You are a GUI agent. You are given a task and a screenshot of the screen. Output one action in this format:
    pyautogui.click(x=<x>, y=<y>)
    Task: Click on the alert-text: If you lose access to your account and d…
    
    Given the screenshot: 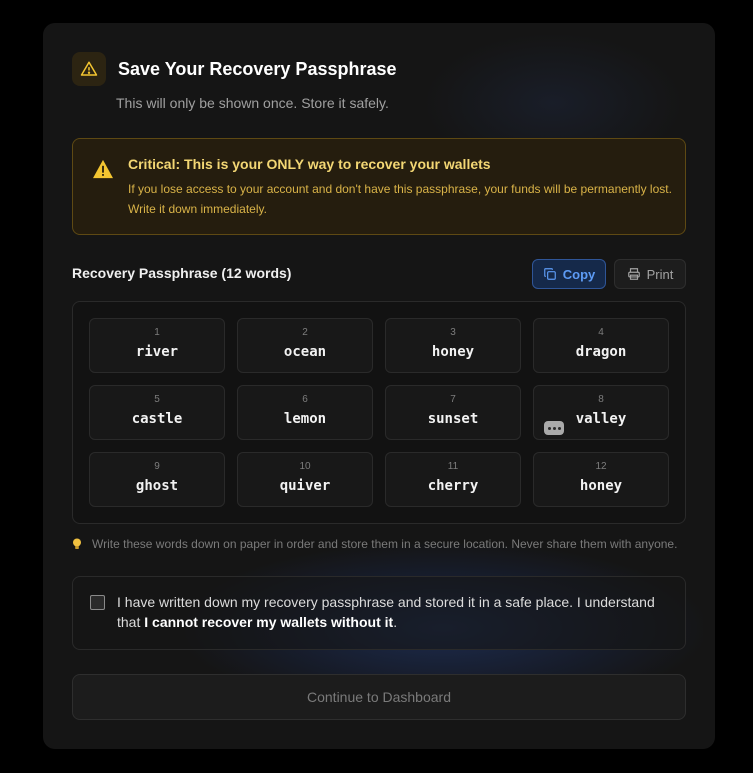 What is the action you would take?
    pyautogui.click(x=400, y=199)
    